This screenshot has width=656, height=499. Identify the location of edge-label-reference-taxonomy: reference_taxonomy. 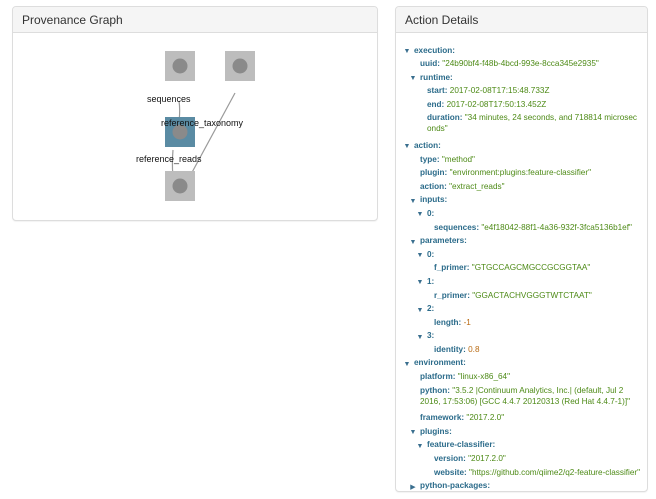
(202, 123).